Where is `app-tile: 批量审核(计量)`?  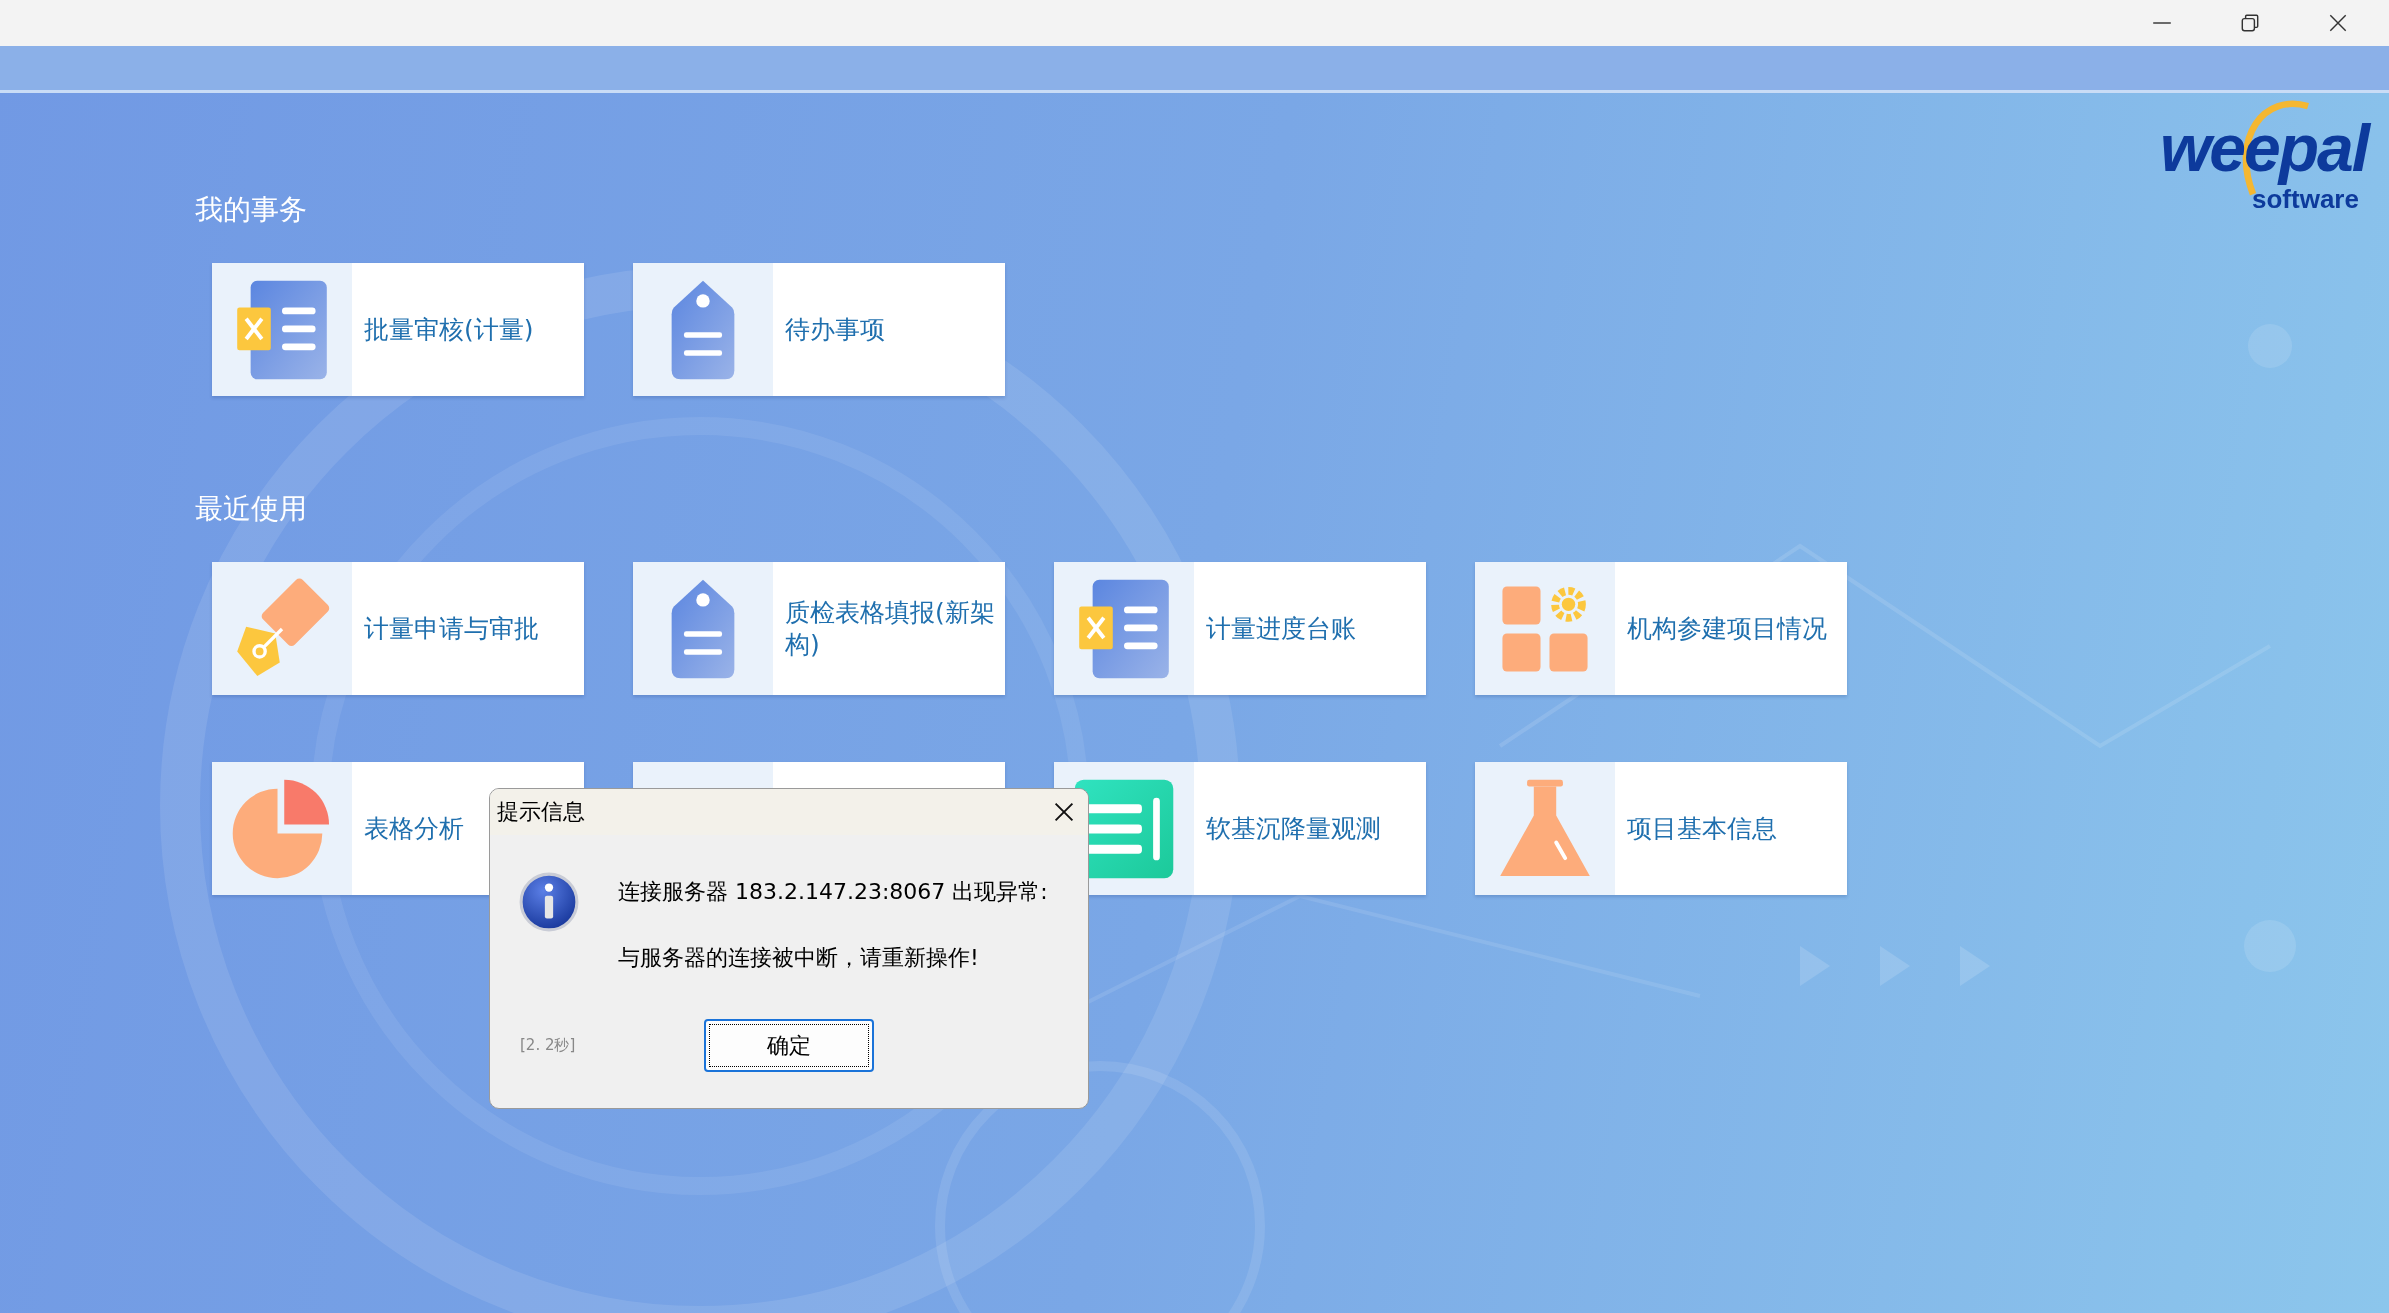 app-tile: 批量审核(计量) is located at coordinates (398, 329).